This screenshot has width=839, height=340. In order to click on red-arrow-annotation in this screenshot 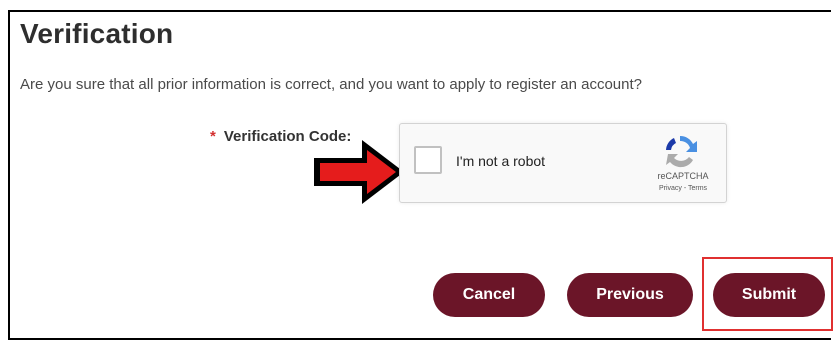, I will do `click(359, 172)`.